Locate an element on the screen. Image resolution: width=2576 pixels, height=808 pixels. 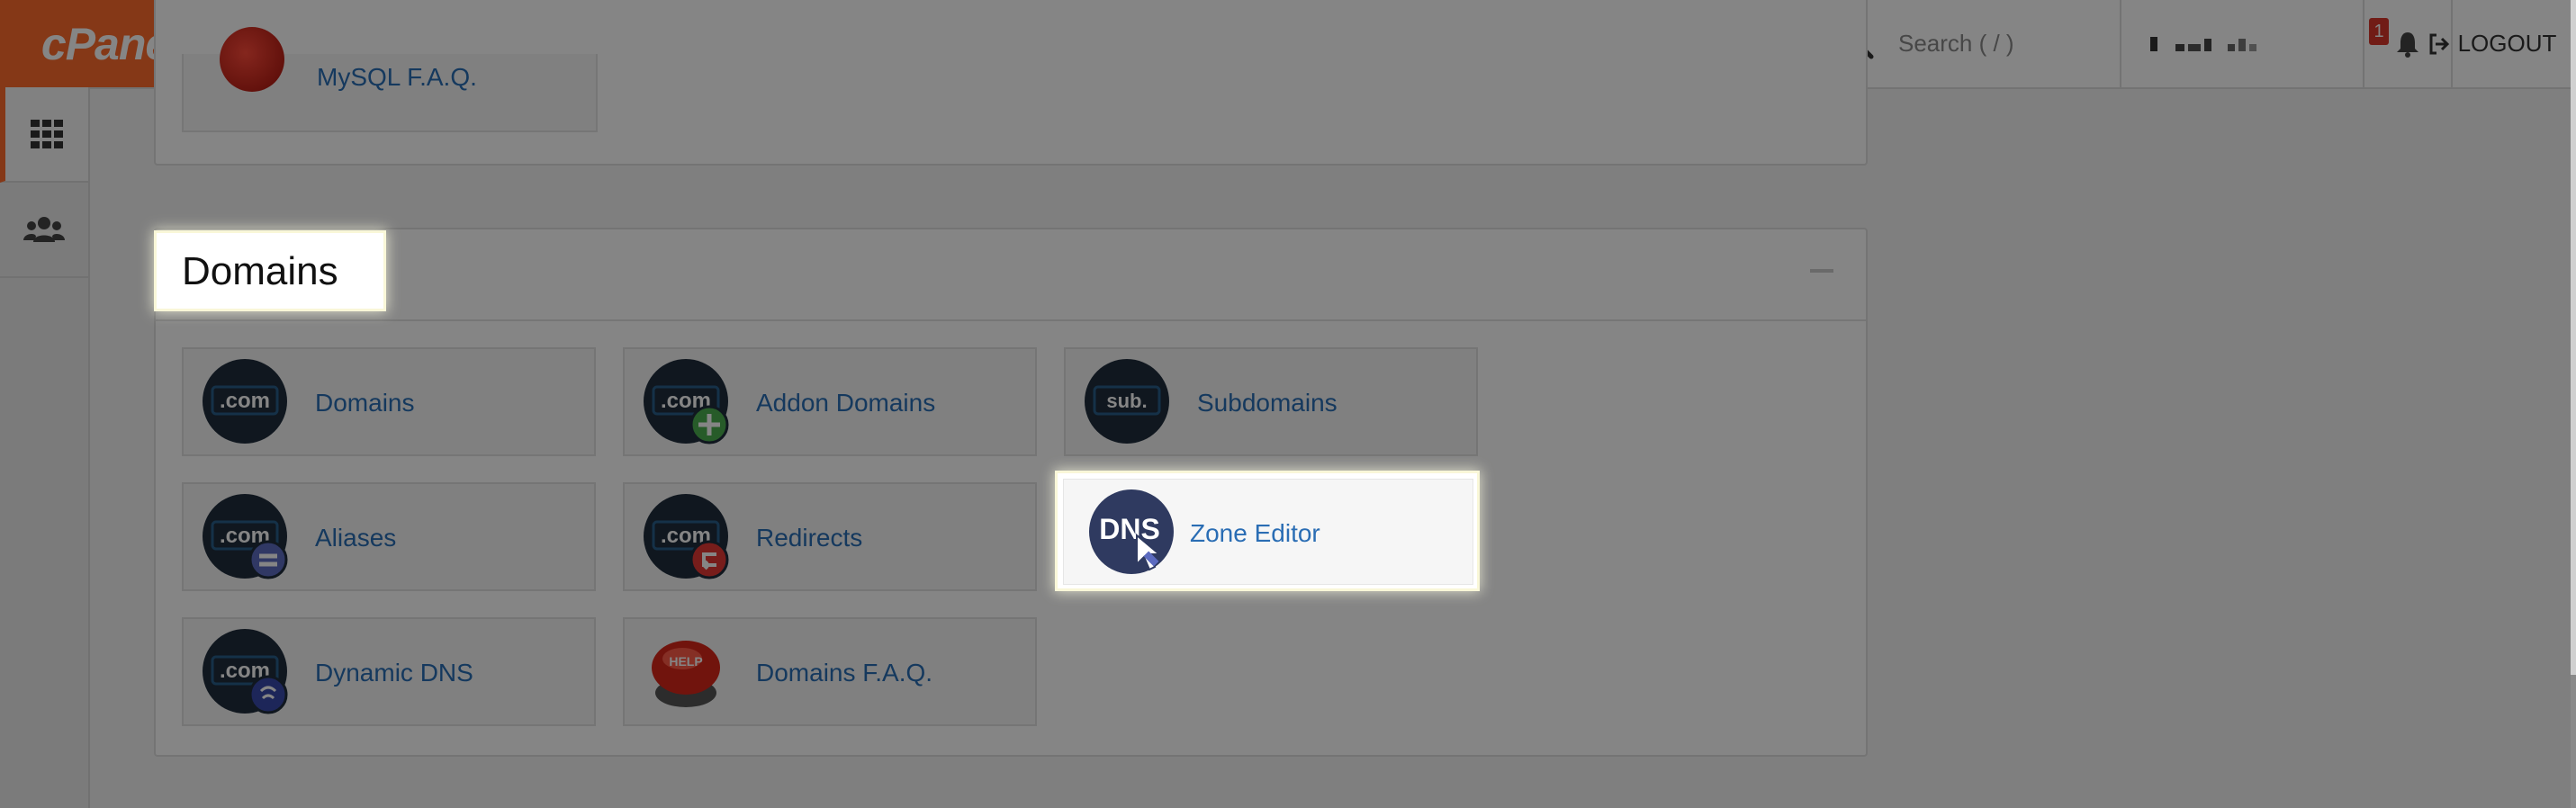
dot-com-alias-icon: .com is located at coordinates (245, 536).